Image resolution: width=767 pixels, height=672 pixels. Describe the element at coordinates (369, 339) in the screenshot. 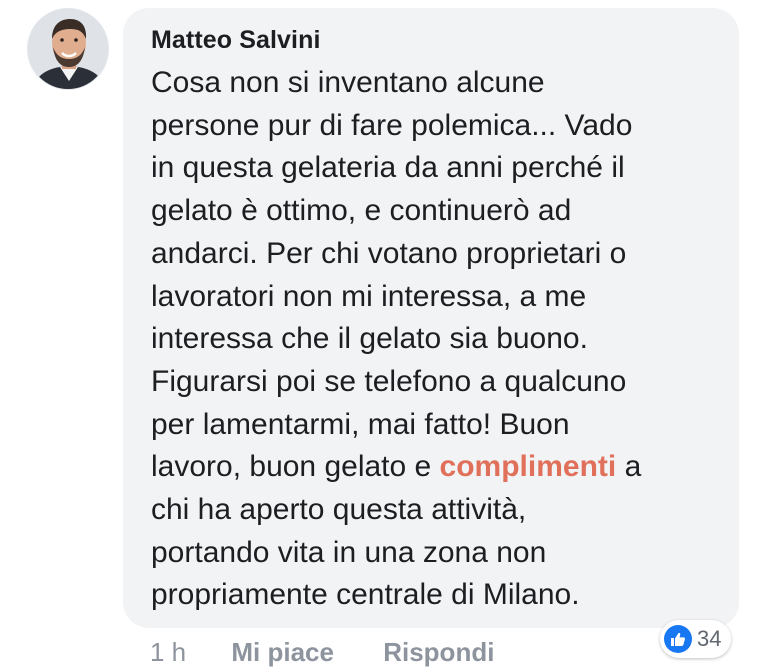

I see `comment-line: interessa che il gelato sia buono.` at that location.